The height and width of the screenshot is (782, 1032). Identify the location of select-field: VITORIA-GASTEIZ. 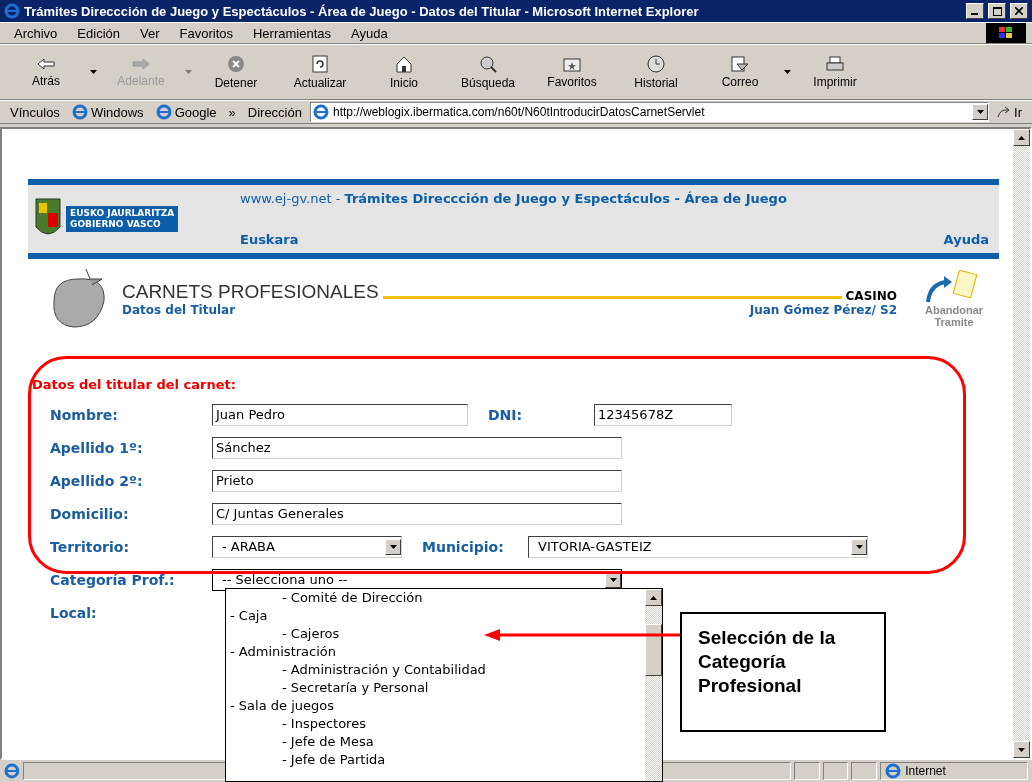
(698, 546).